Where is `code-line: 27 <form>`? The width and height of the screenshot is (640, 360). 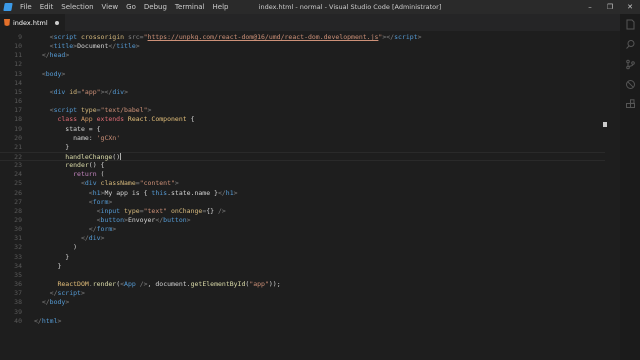
code-line: 27 <form> is located at coordinates (302, 202).